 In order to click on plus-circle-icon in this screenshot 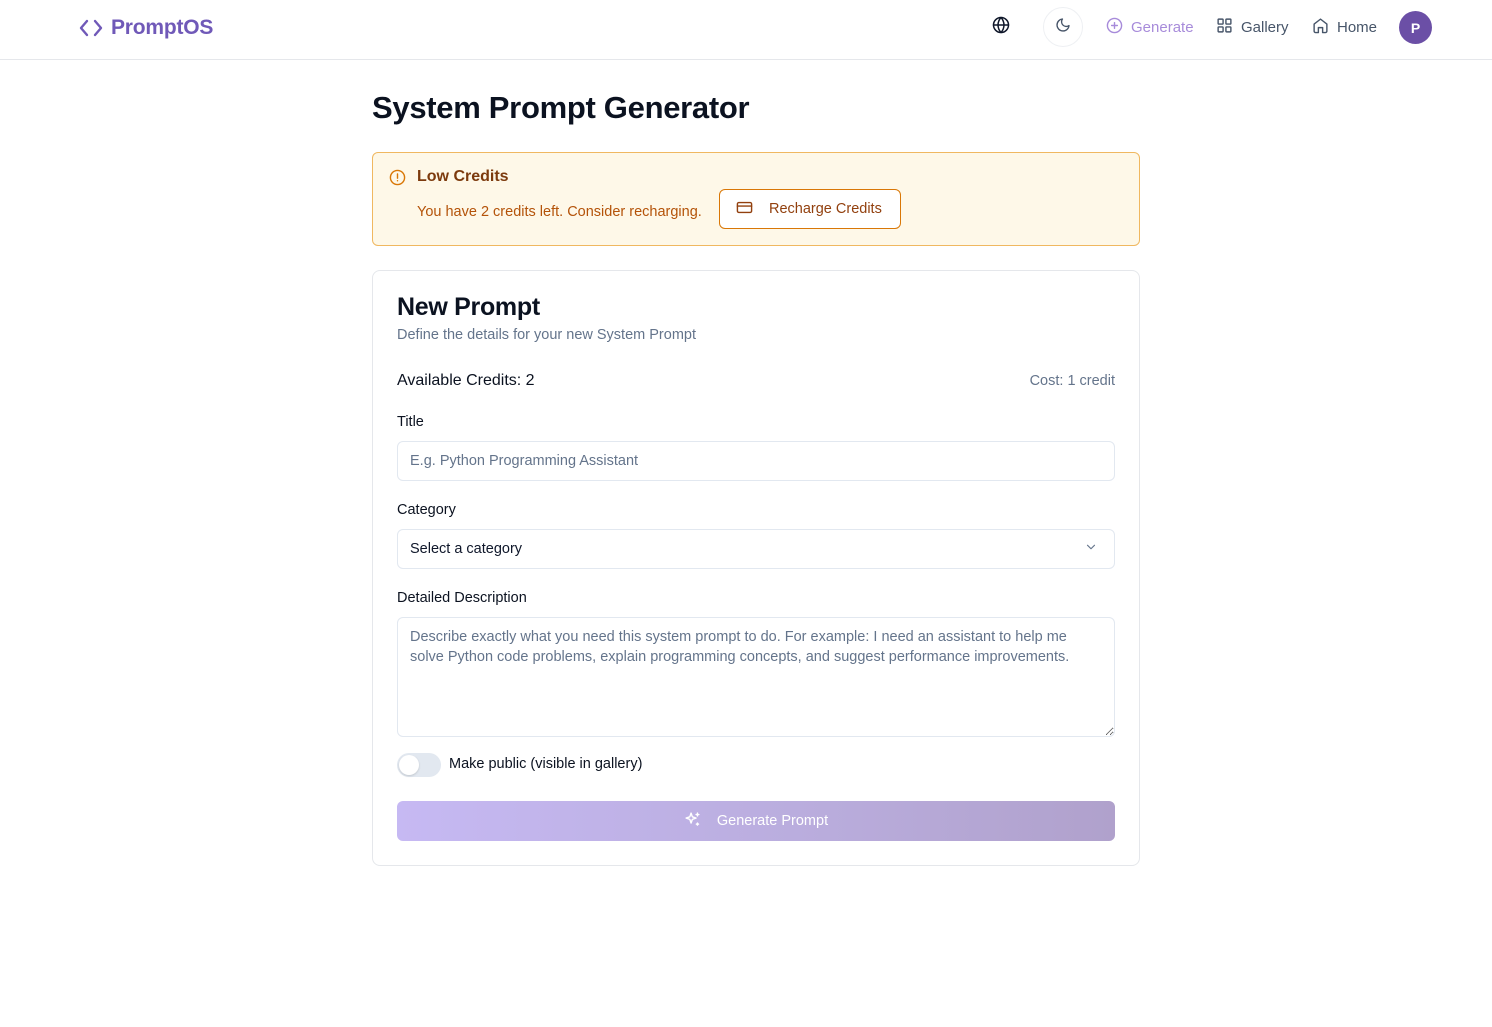, I will do `click(1114, 27)`.